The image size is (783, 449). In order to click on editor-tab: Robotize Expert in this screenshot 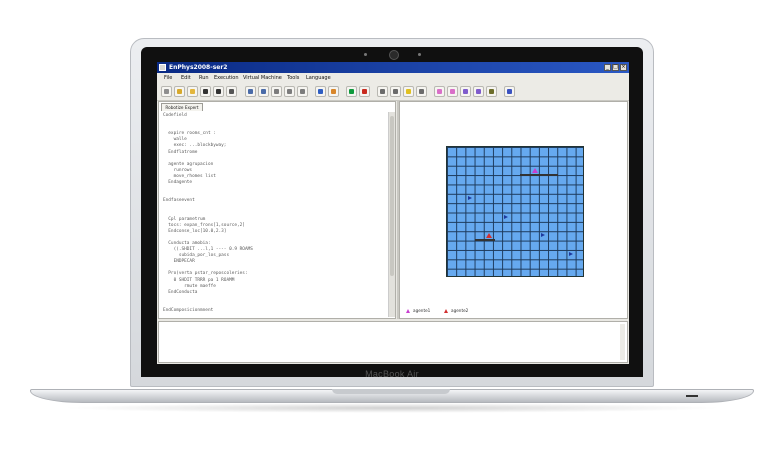, I will do `click(182, 107)`.